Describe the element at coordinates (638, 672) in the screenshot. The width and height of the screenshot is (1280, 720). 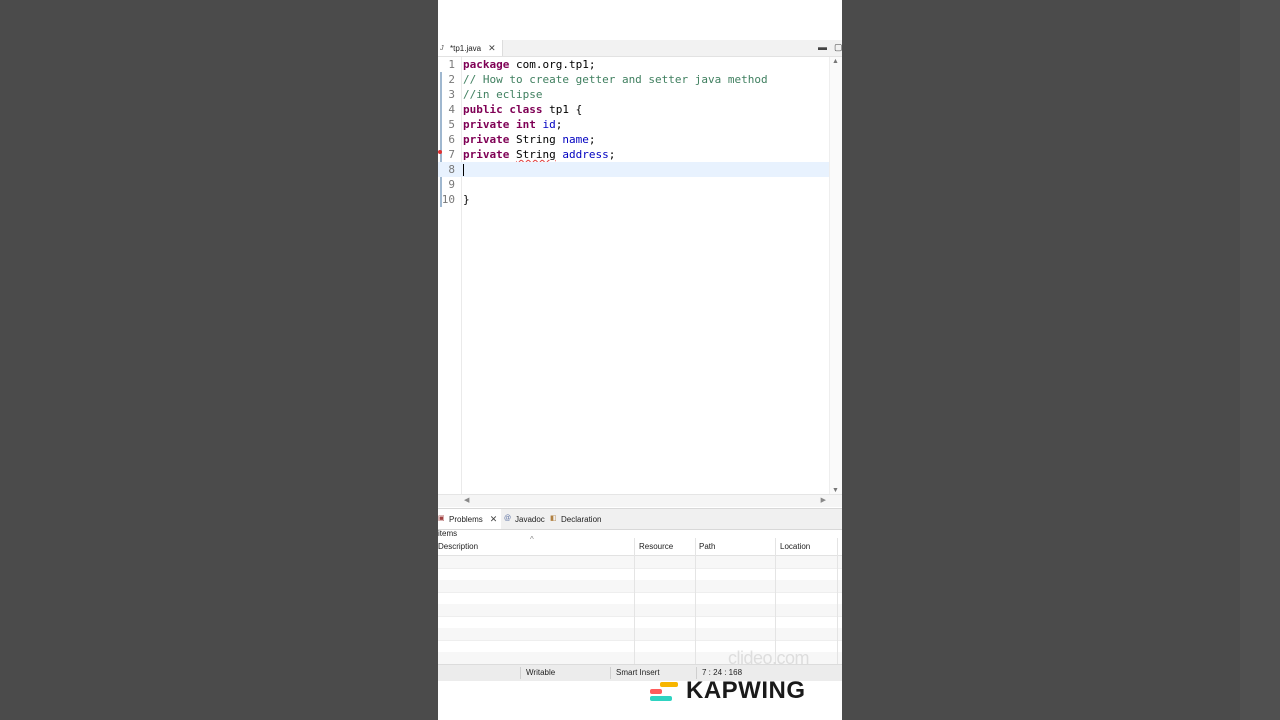
I see `status-insert-mode: Smart Insert` at that location.